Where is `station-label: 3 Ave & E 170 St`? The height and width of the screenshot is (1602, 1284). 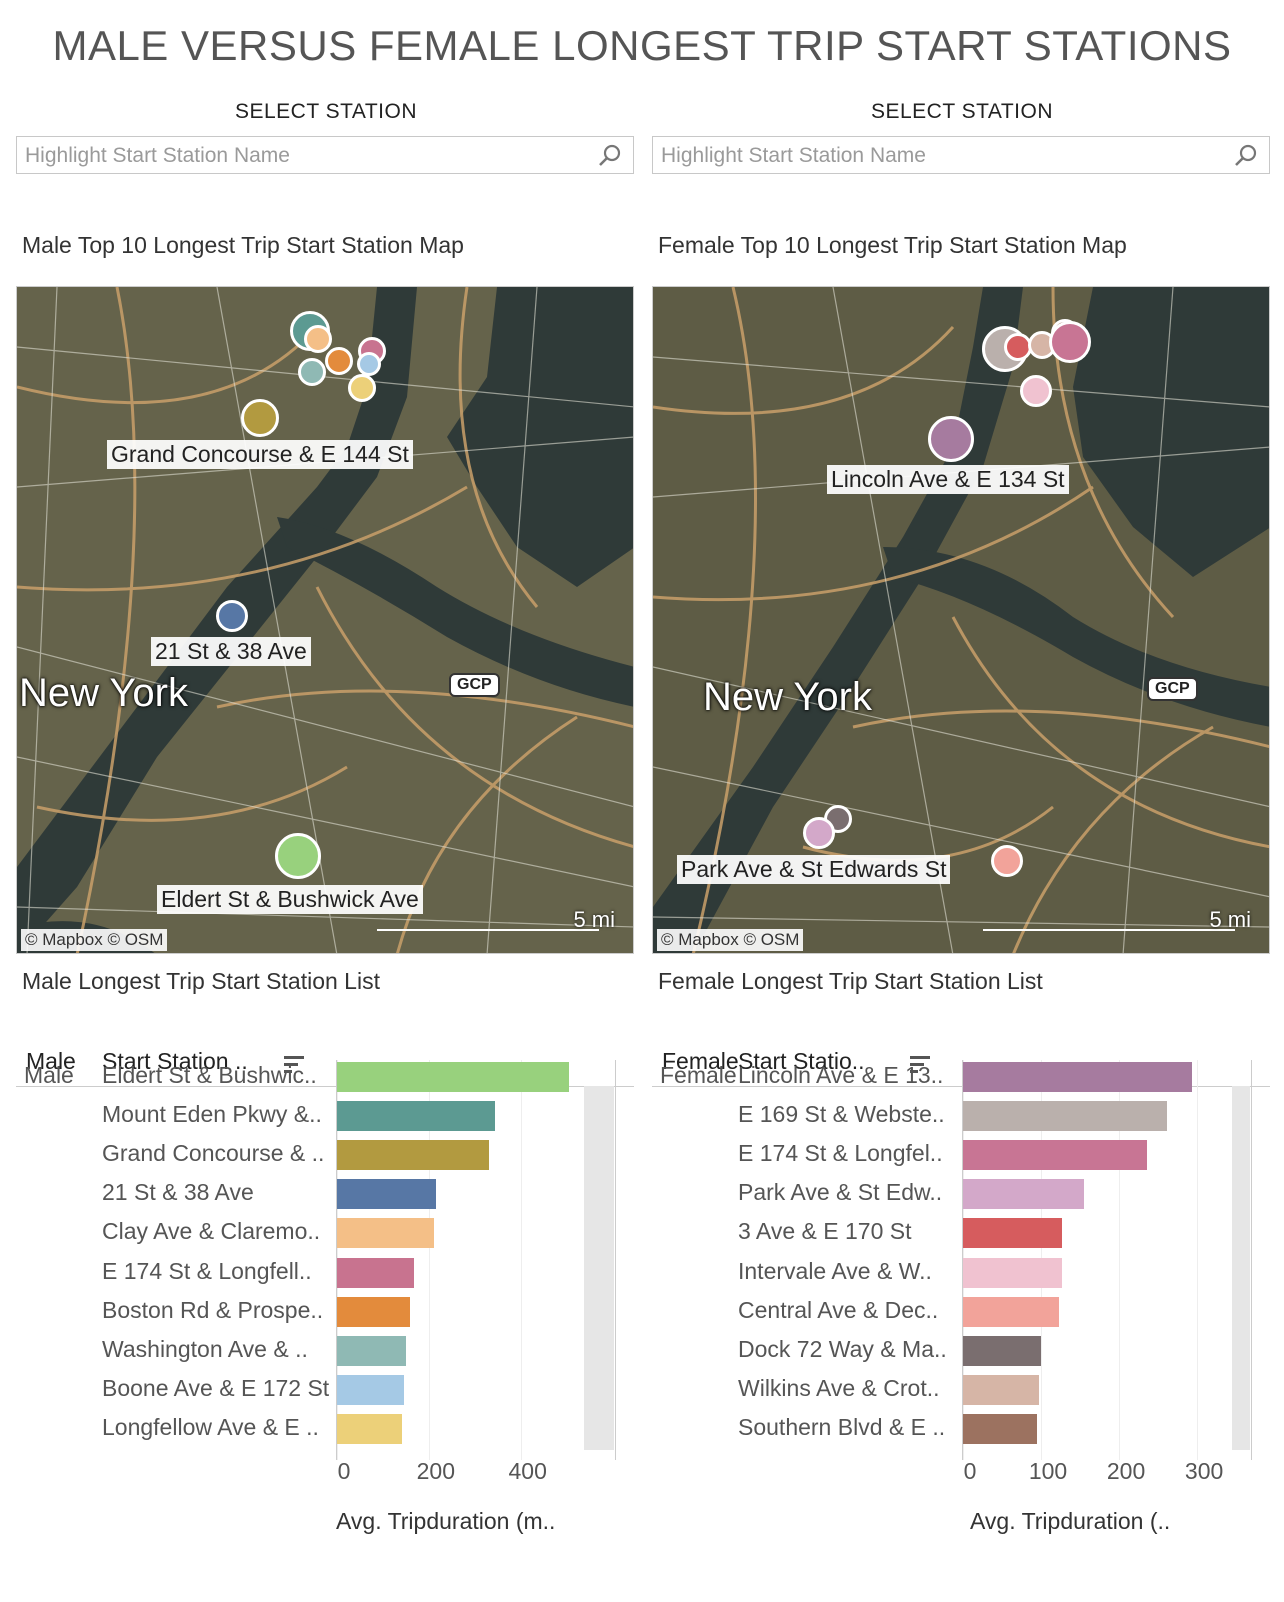 station-label: 3 Ave & E 170 St is located at coordinates (824, 1231).